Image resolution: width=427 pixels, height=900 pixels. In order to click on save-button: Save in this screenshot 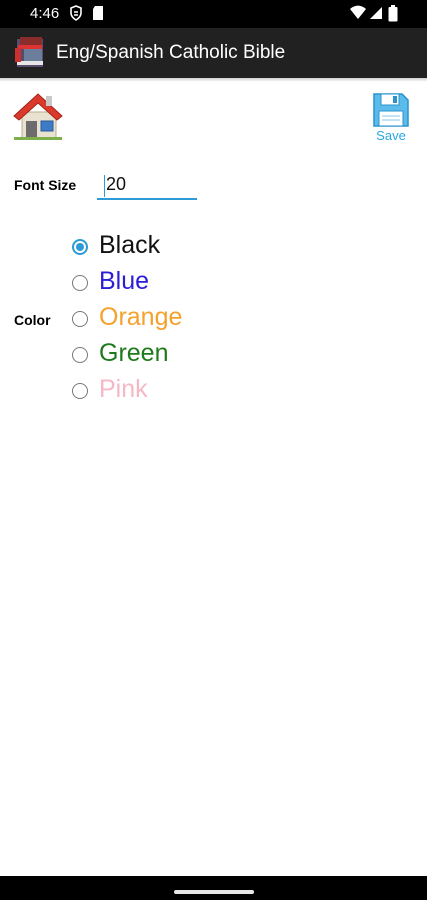, I will do `click(391, 119)`.